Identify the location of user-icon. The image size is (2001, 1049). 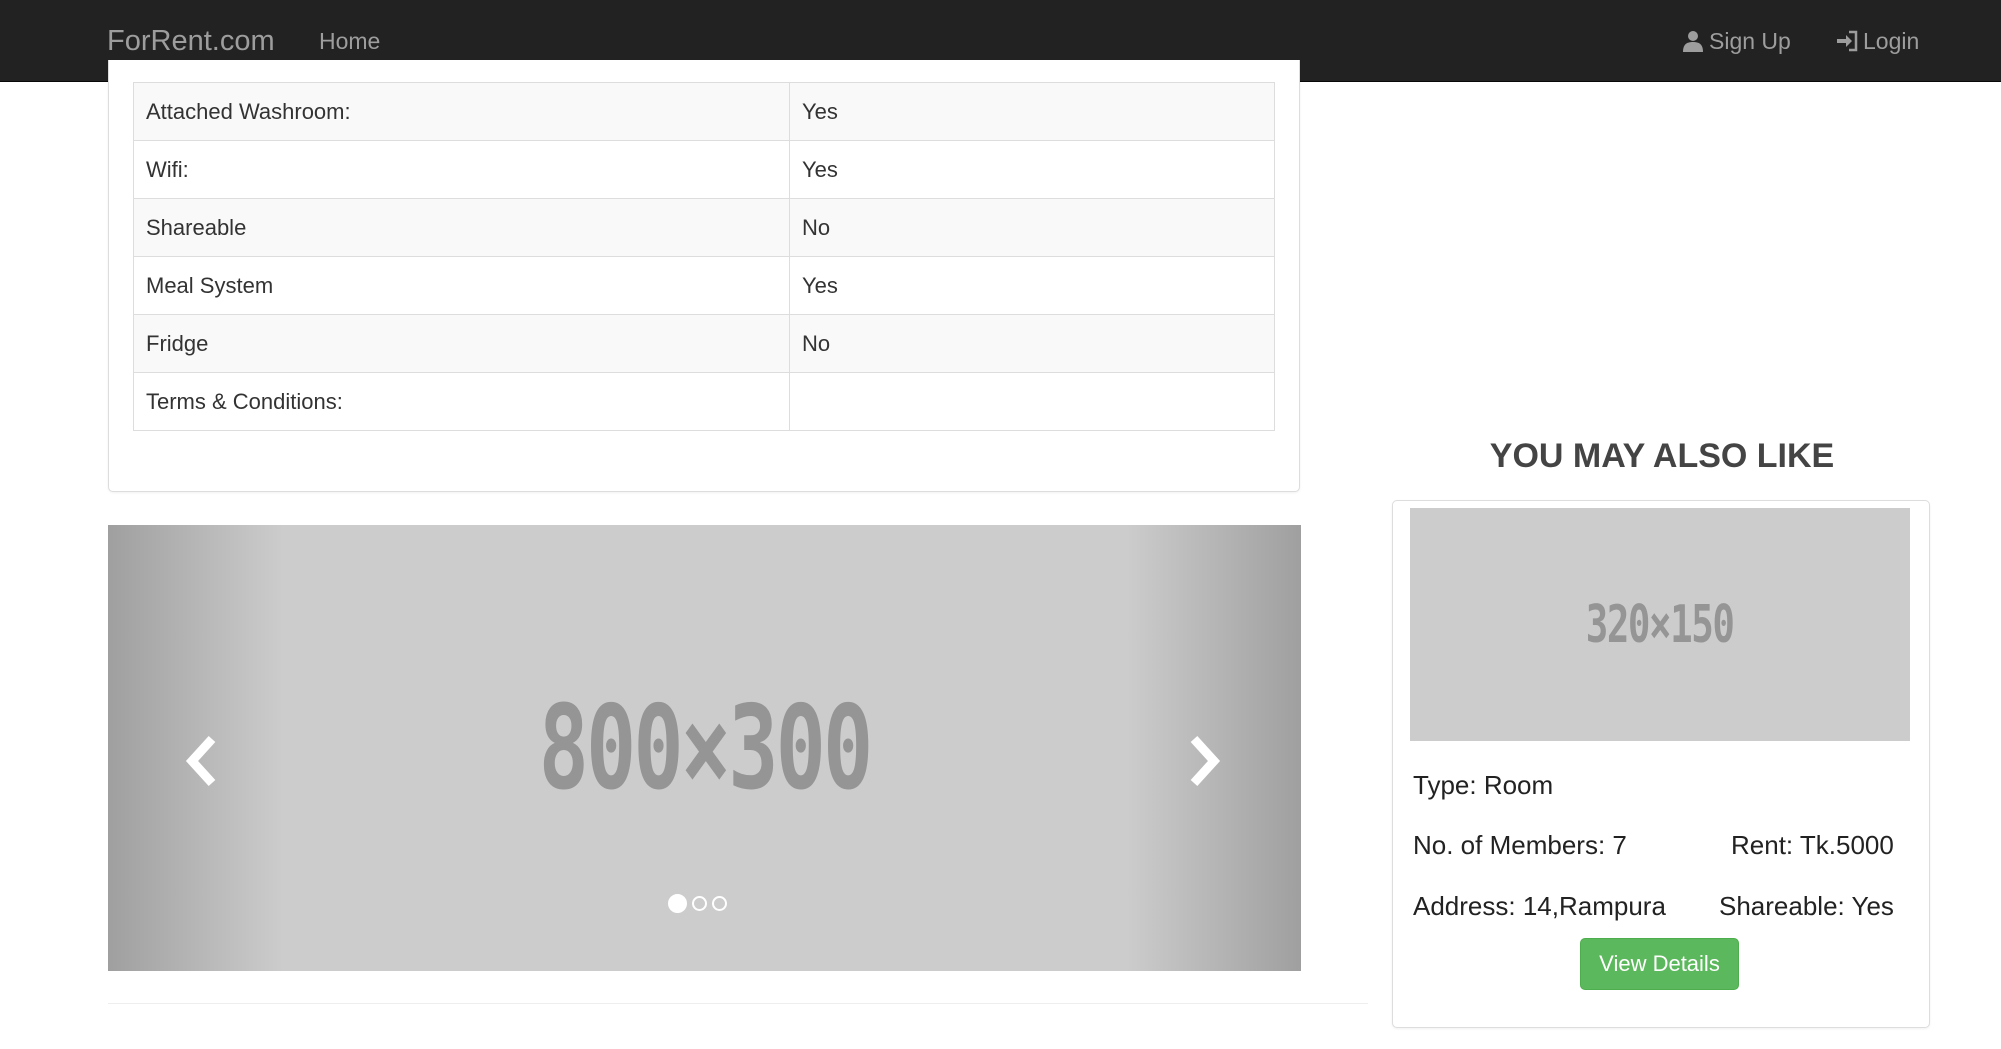
(1693, 41).